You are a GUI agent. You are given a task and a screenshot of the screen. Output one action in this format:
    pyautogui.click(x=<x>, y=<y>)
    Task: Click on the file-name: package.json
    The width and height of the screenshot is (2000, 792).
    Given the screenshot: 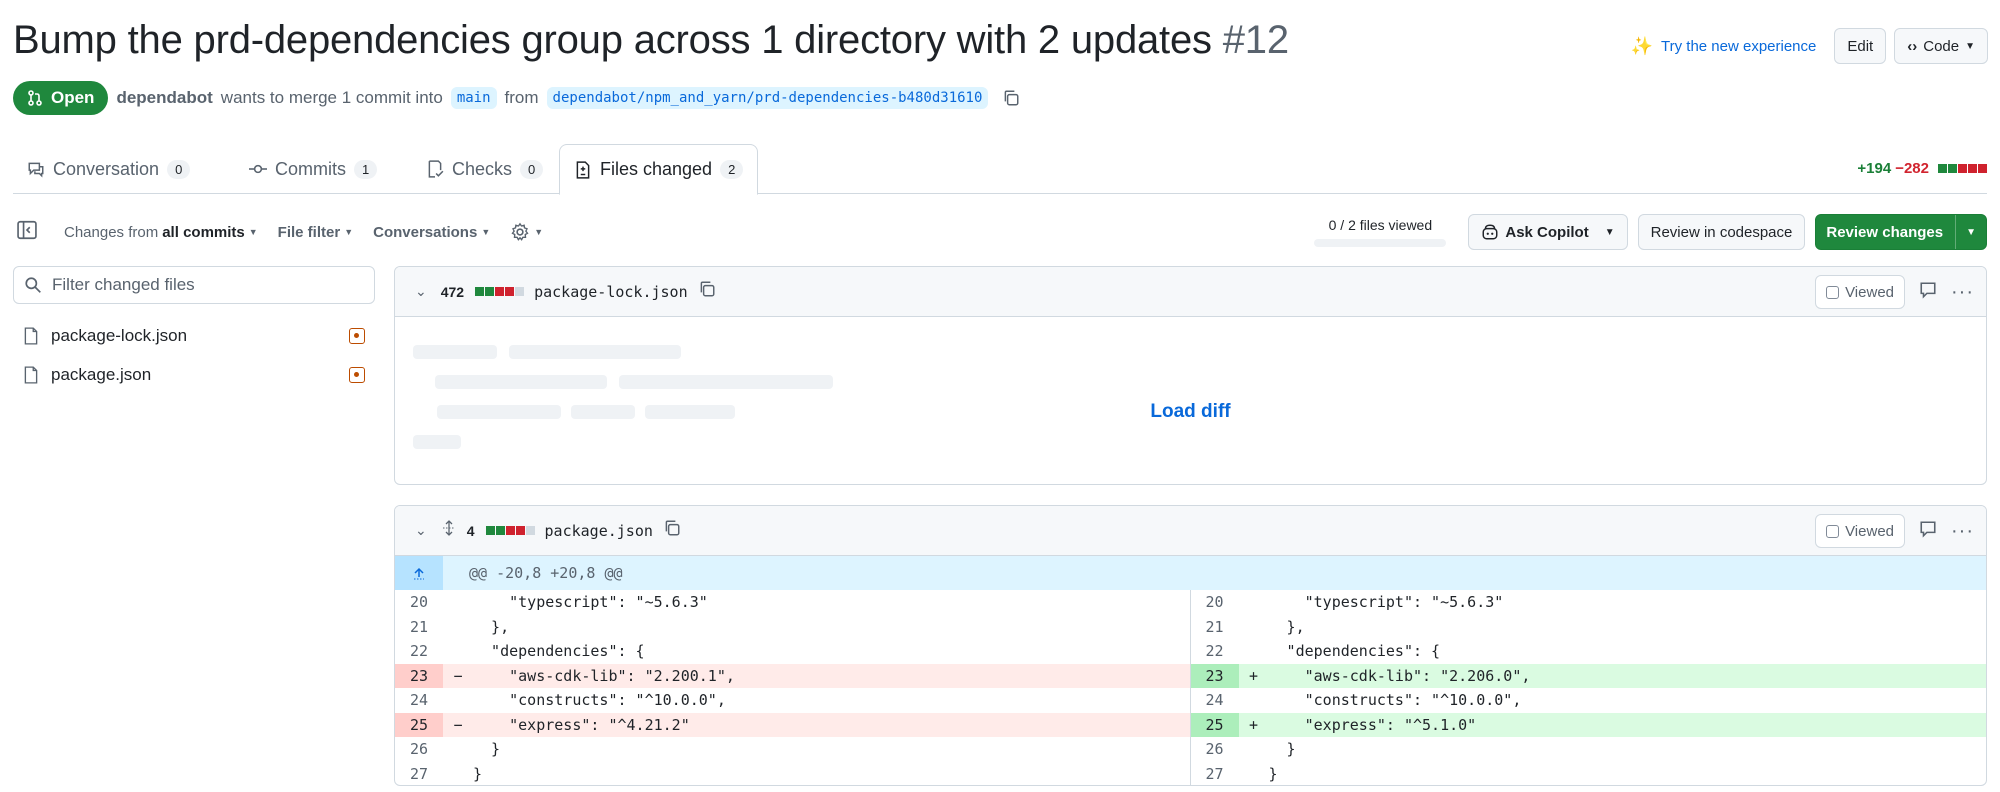 What is the action you would take?
    pyautogui.click(x=599, y=531)
    